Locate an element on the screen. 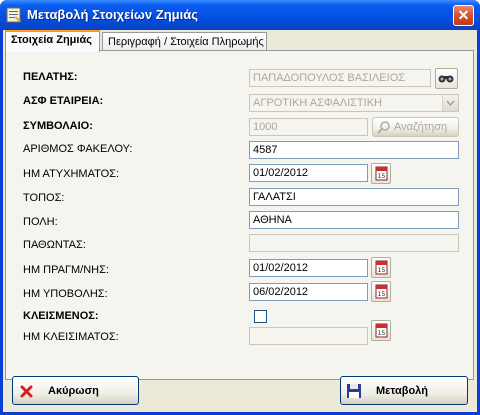  find-client-button is located at coordinates (446, 78).